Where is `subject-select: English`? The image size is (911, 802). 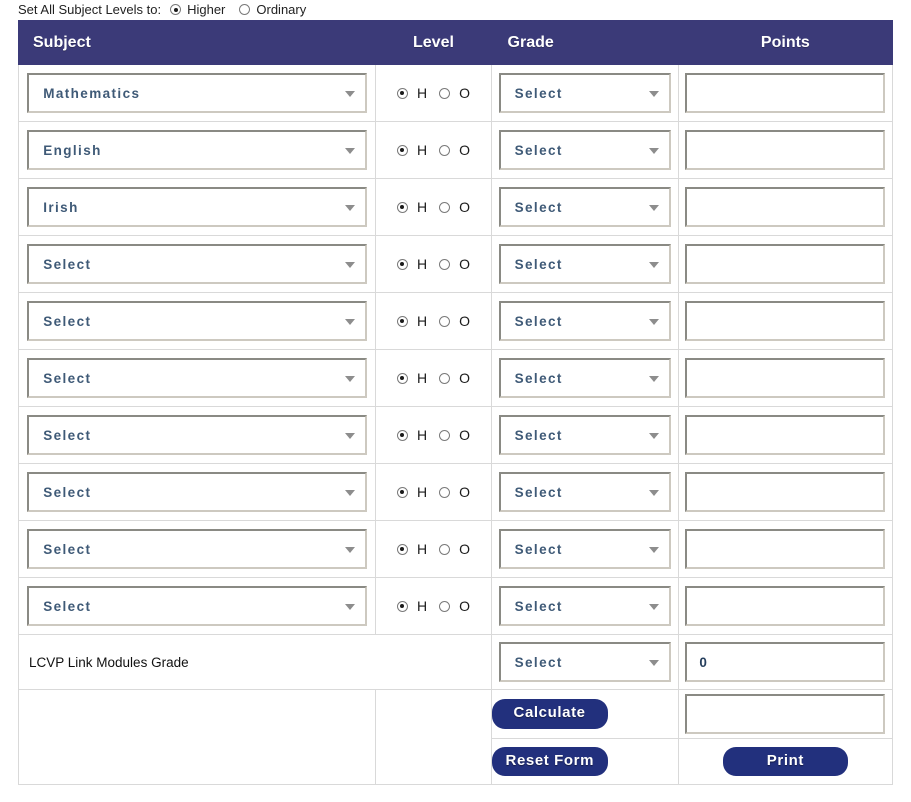 subject-select: English is located at coordinates (197, 150).